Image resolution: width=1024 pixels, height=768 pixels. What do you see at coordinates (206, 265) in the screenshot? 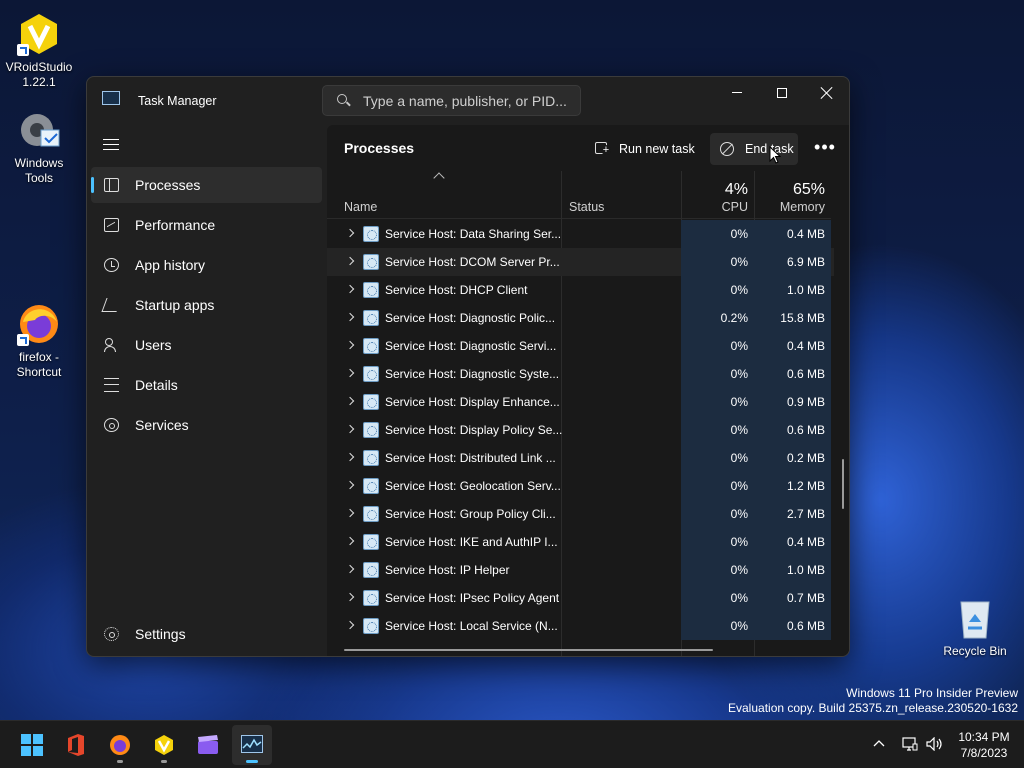
I see `sidebar-item-app-history: App history` at bounding box center [206, 265].